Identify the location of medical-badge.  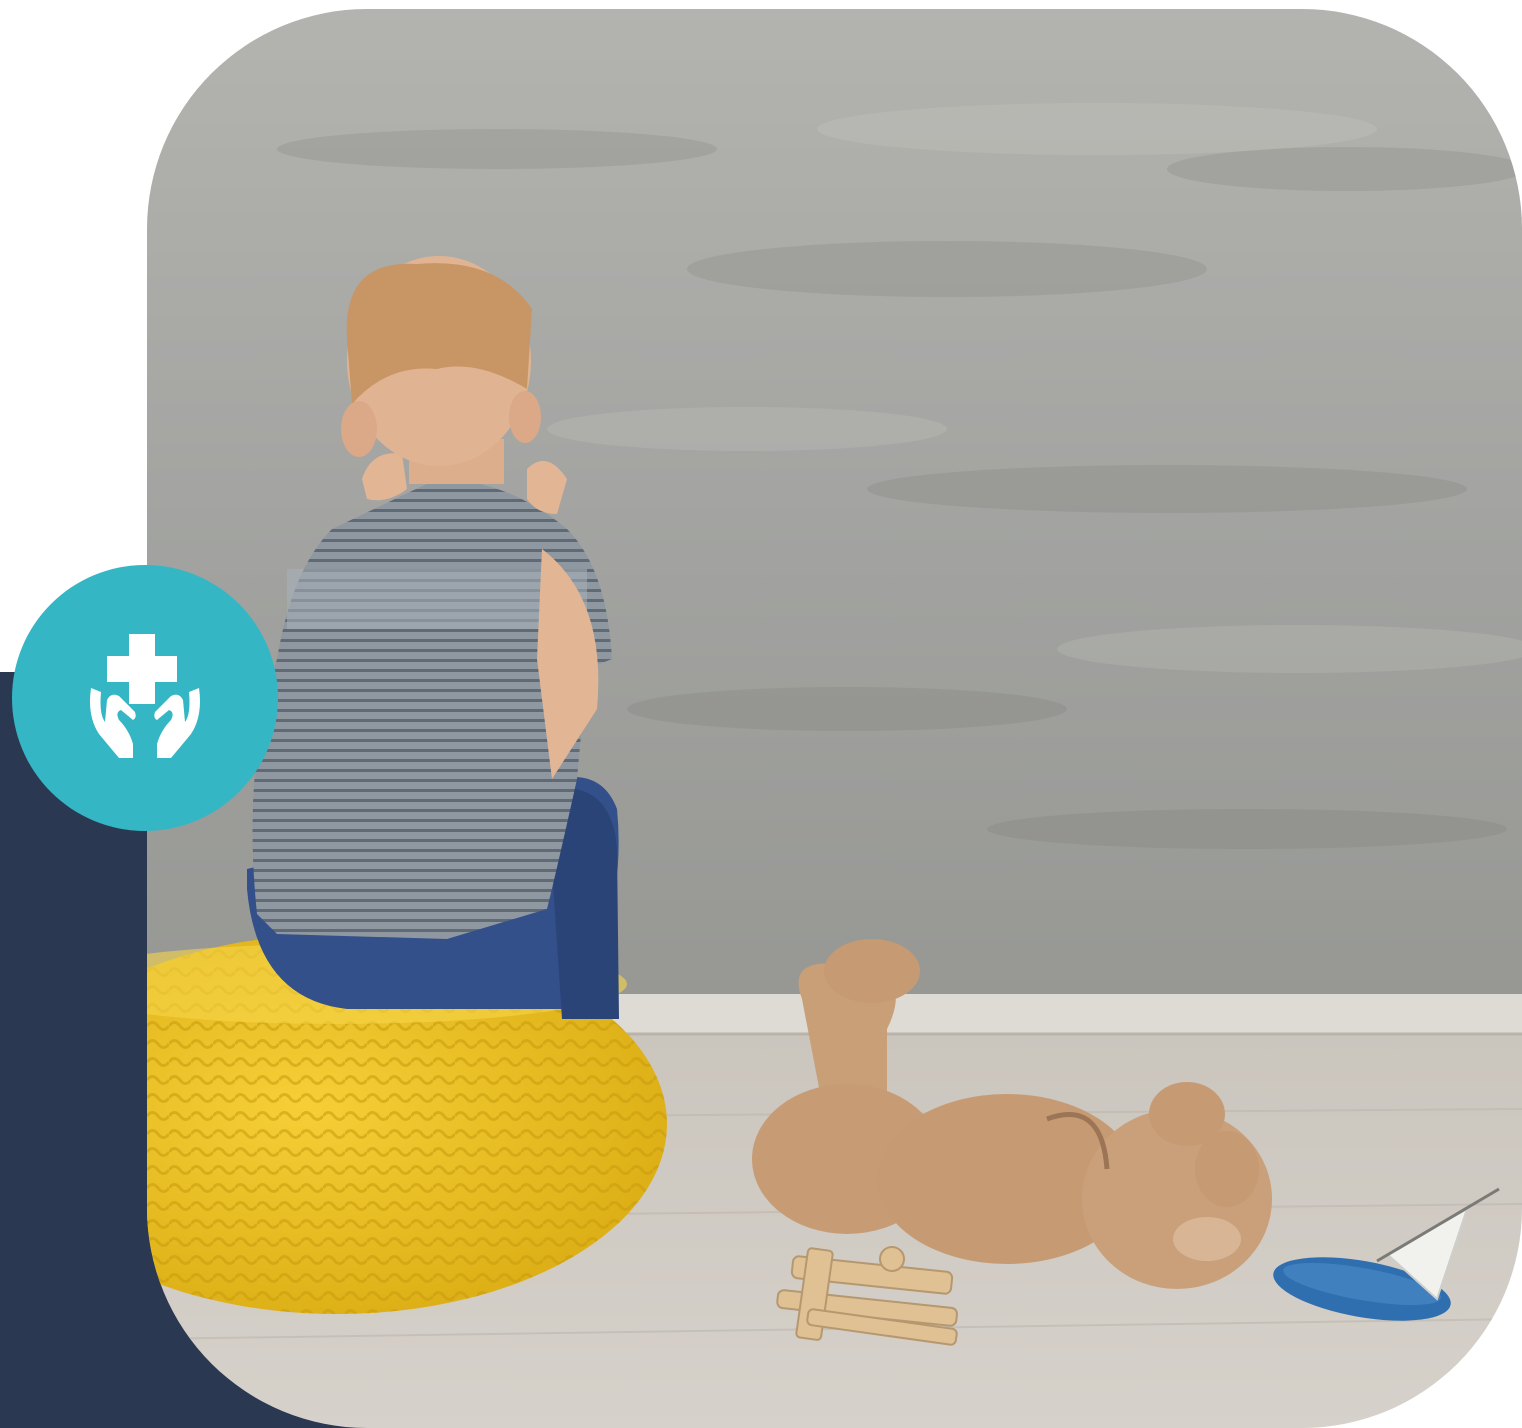
(145, 698).